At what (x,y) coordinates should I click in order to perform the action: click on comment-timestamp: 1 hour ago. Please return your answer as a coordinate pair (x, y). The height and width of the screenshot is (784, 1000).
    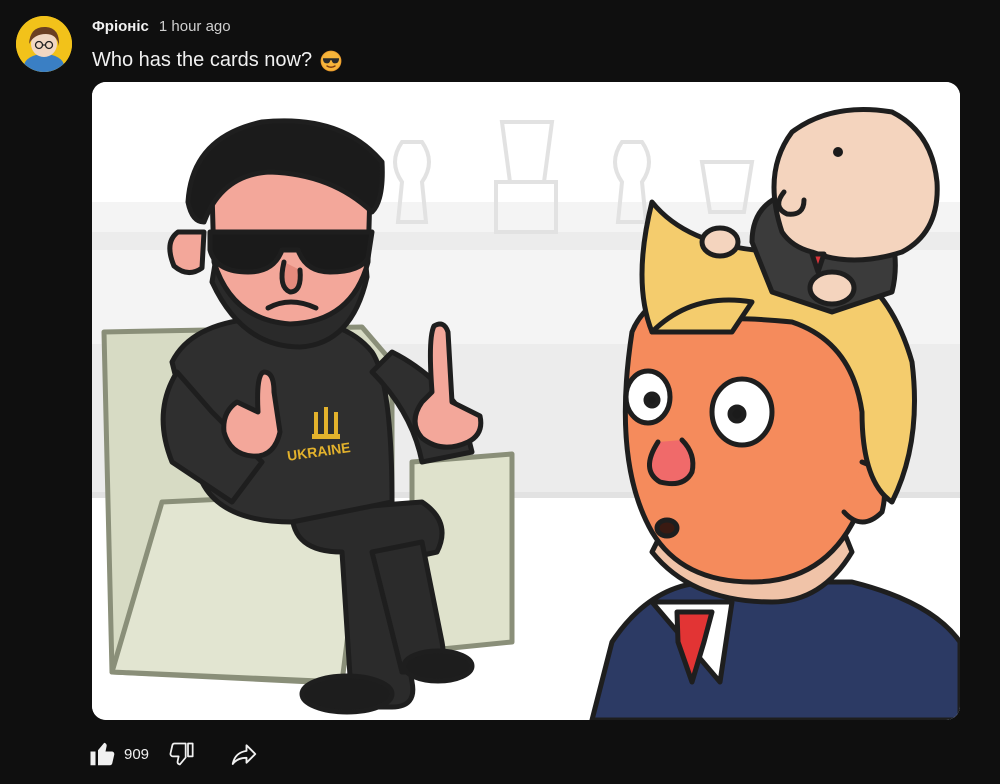
    Looking at the image, I should click on (195, 26).